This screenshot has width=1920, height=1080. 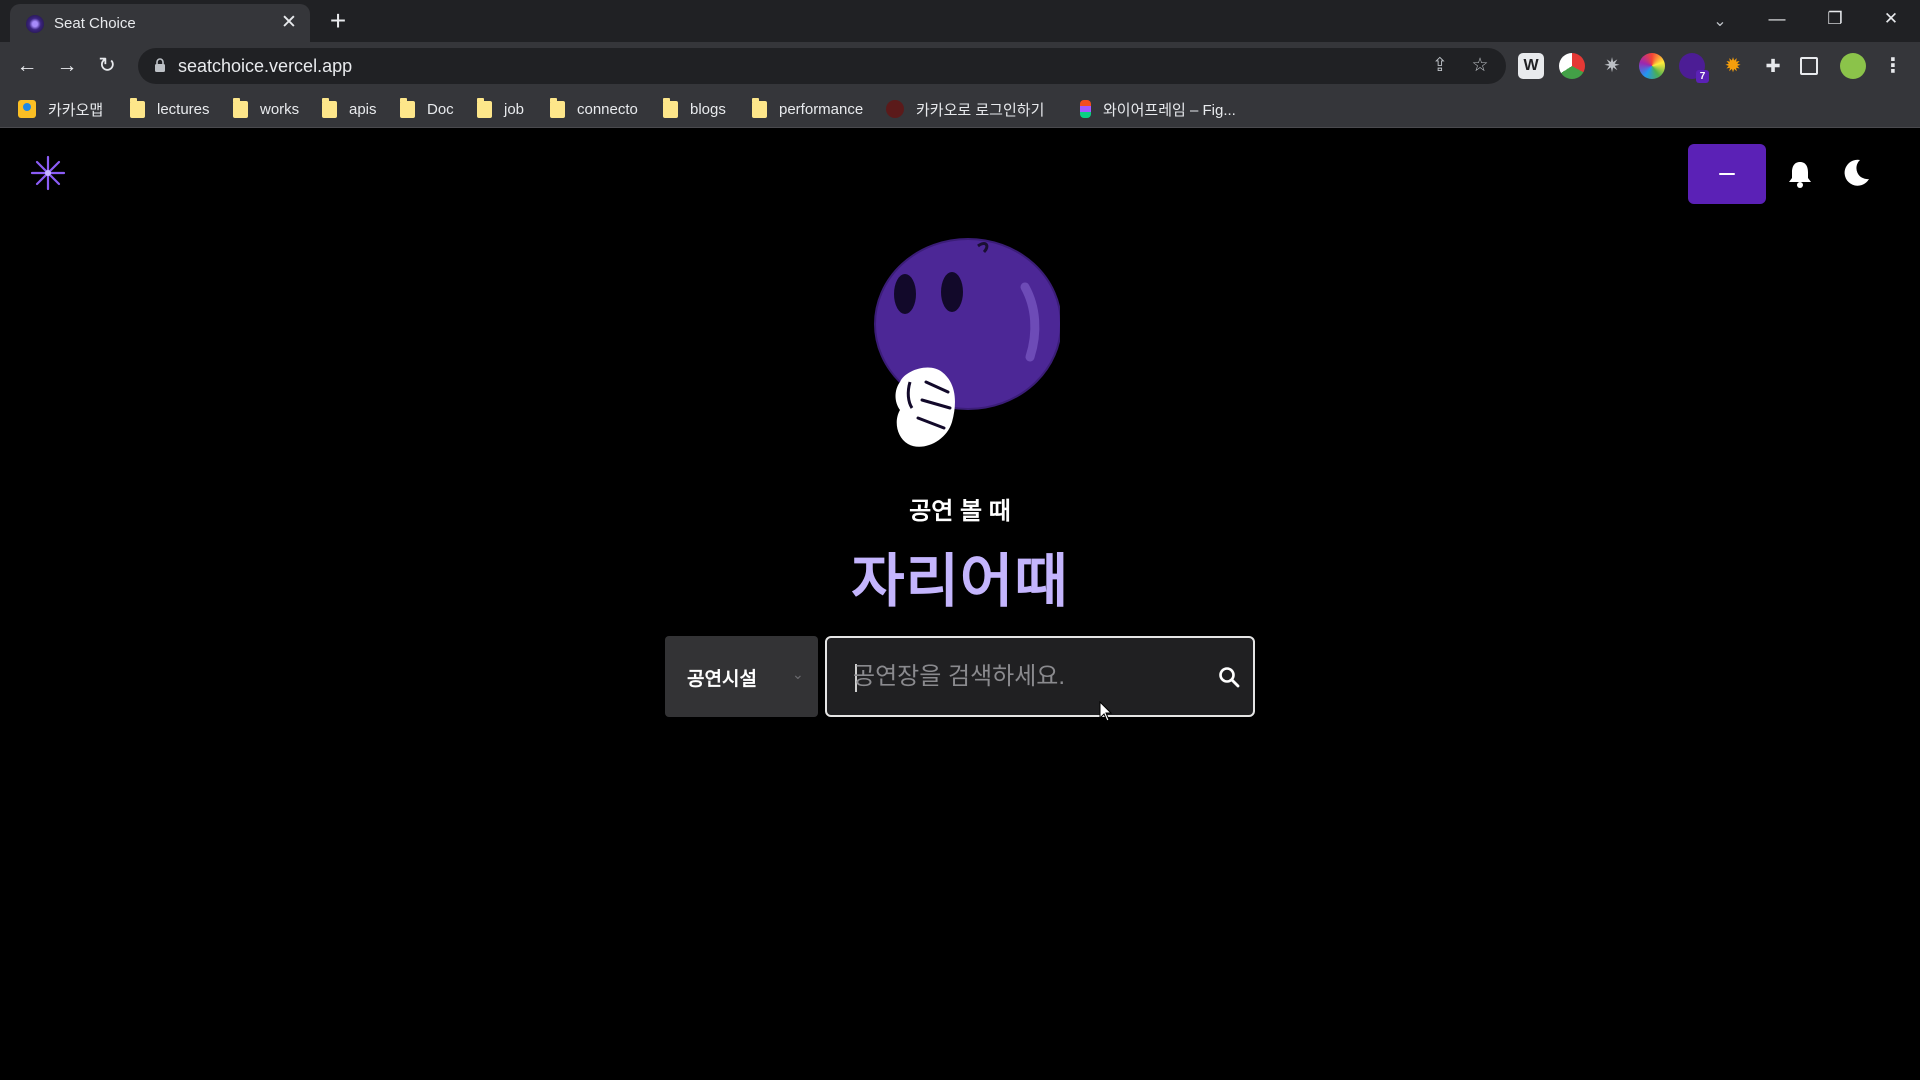 What do you see at coordinates (1702, 76) in the screenshot?
I see `extension-badge-count: 7` at bounding box center [1702, 76].